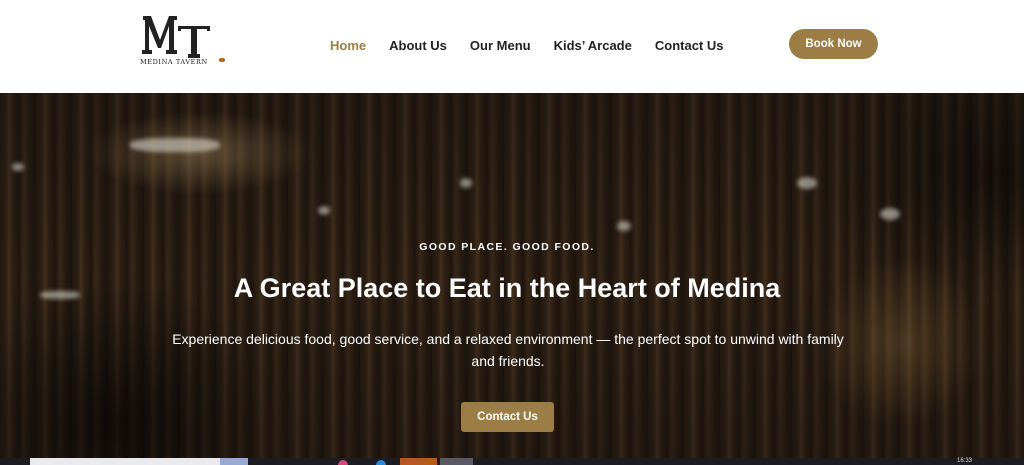 The width and height of the screenshot is (1024, 465). Describe the element at coordinates (234, 461) in the screenshot. I see `taskbar-search-icon` at that location.